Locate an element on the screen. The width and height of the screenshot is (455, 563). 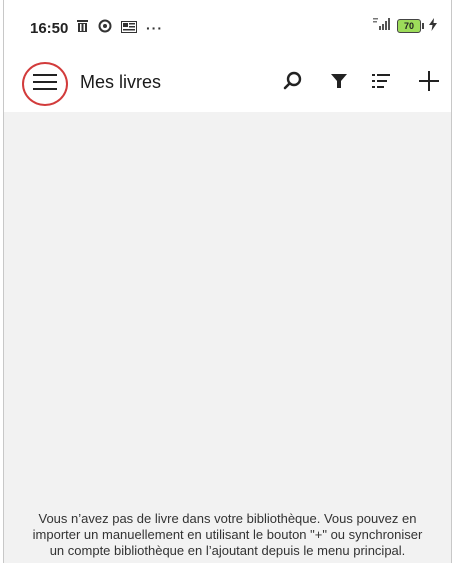
menu-button is located at coordinates (45, 84).